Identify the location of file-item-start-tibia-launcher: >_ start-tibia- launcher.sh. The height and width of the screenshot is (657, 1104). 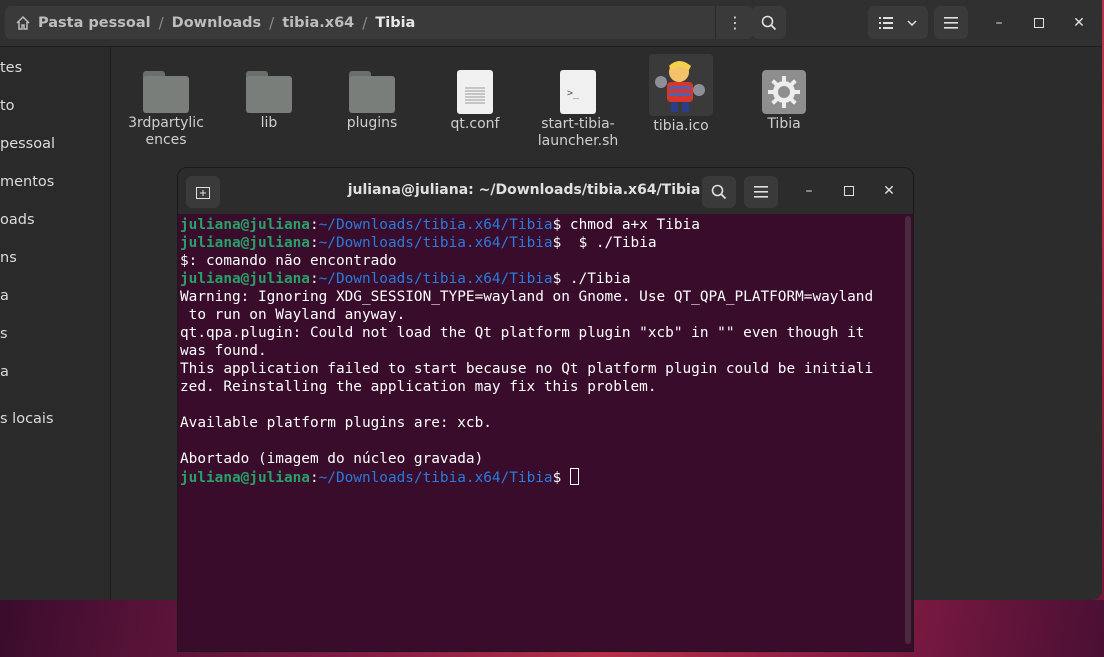
(578, 110).